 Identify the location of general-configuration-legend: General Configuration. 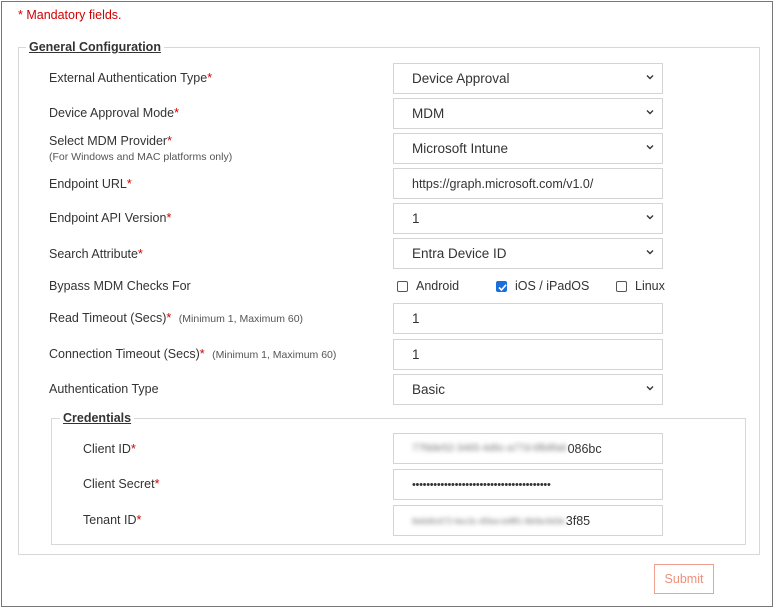
(95, 47).